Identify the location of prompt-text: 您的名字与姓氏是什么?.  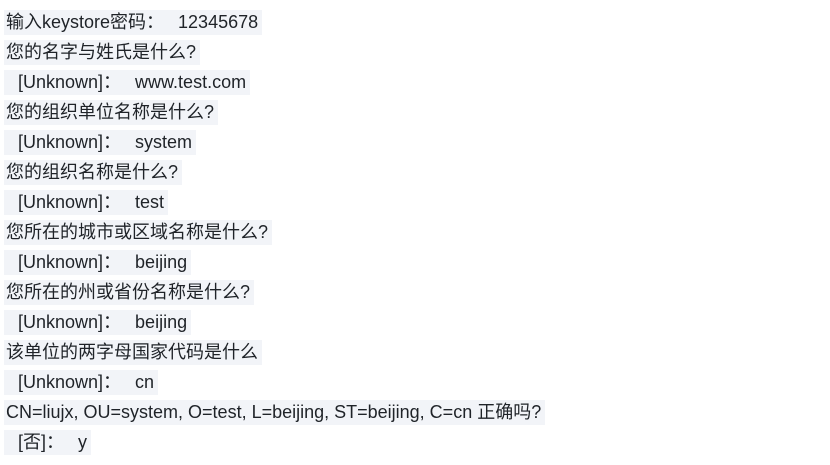
(102, 52).